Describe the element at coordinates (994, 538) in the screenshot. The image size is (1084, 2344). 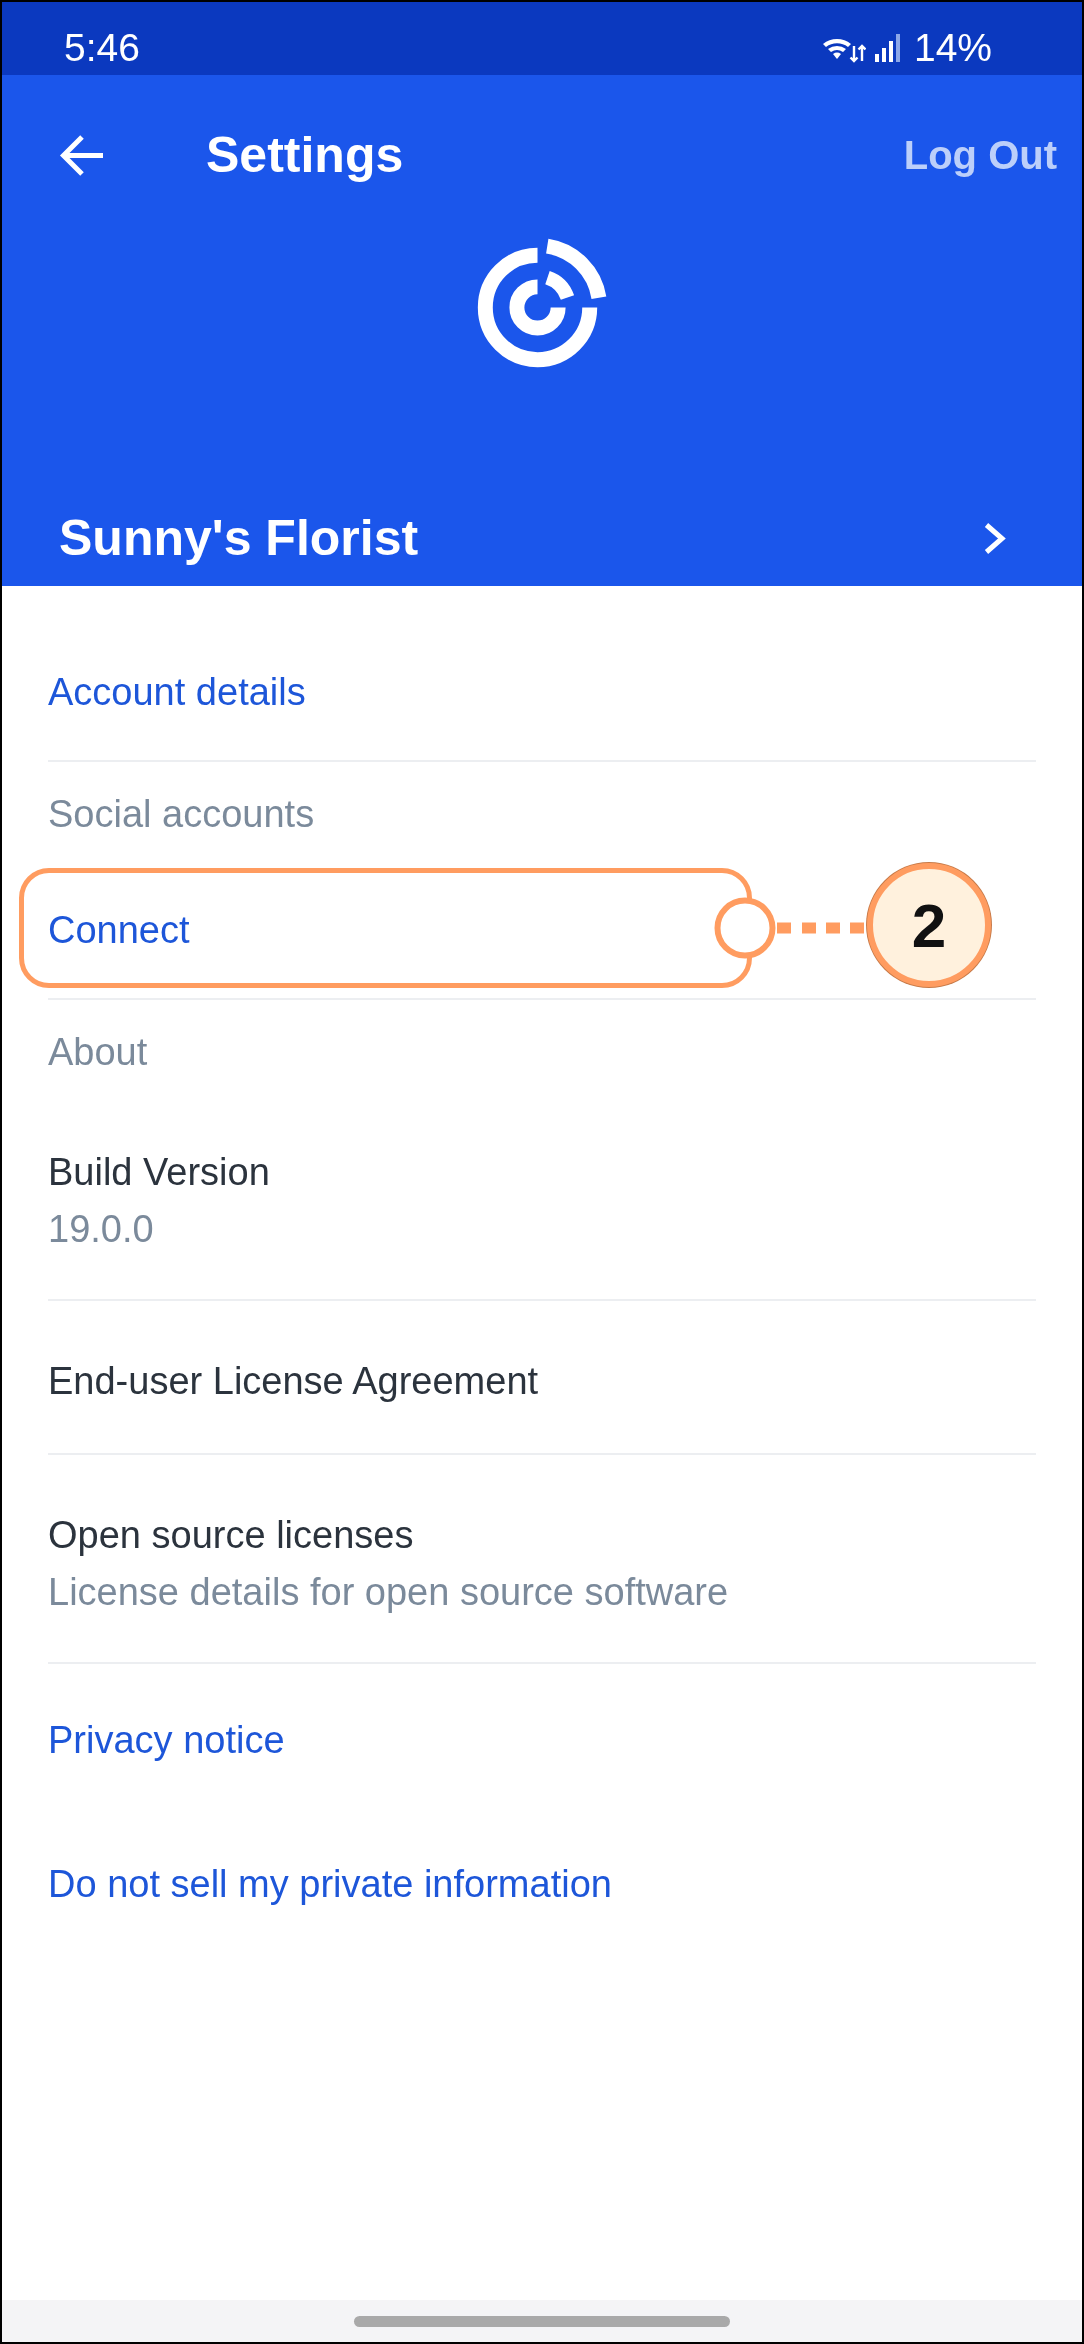
I see `chevron-right-icon` at that location.